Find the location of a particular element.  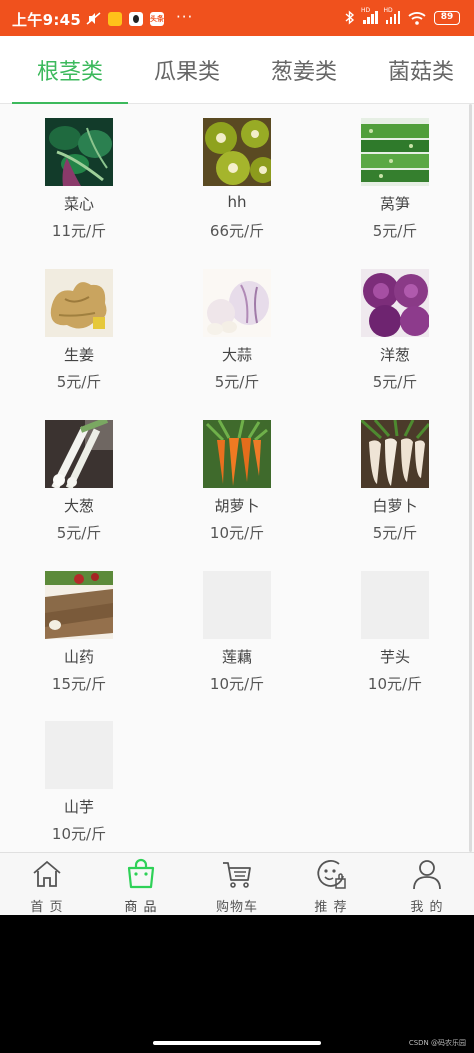

category-tabs: 根茎类 瓜果类 葱姜类 菌菇类 is located at coordinates (237, 70).